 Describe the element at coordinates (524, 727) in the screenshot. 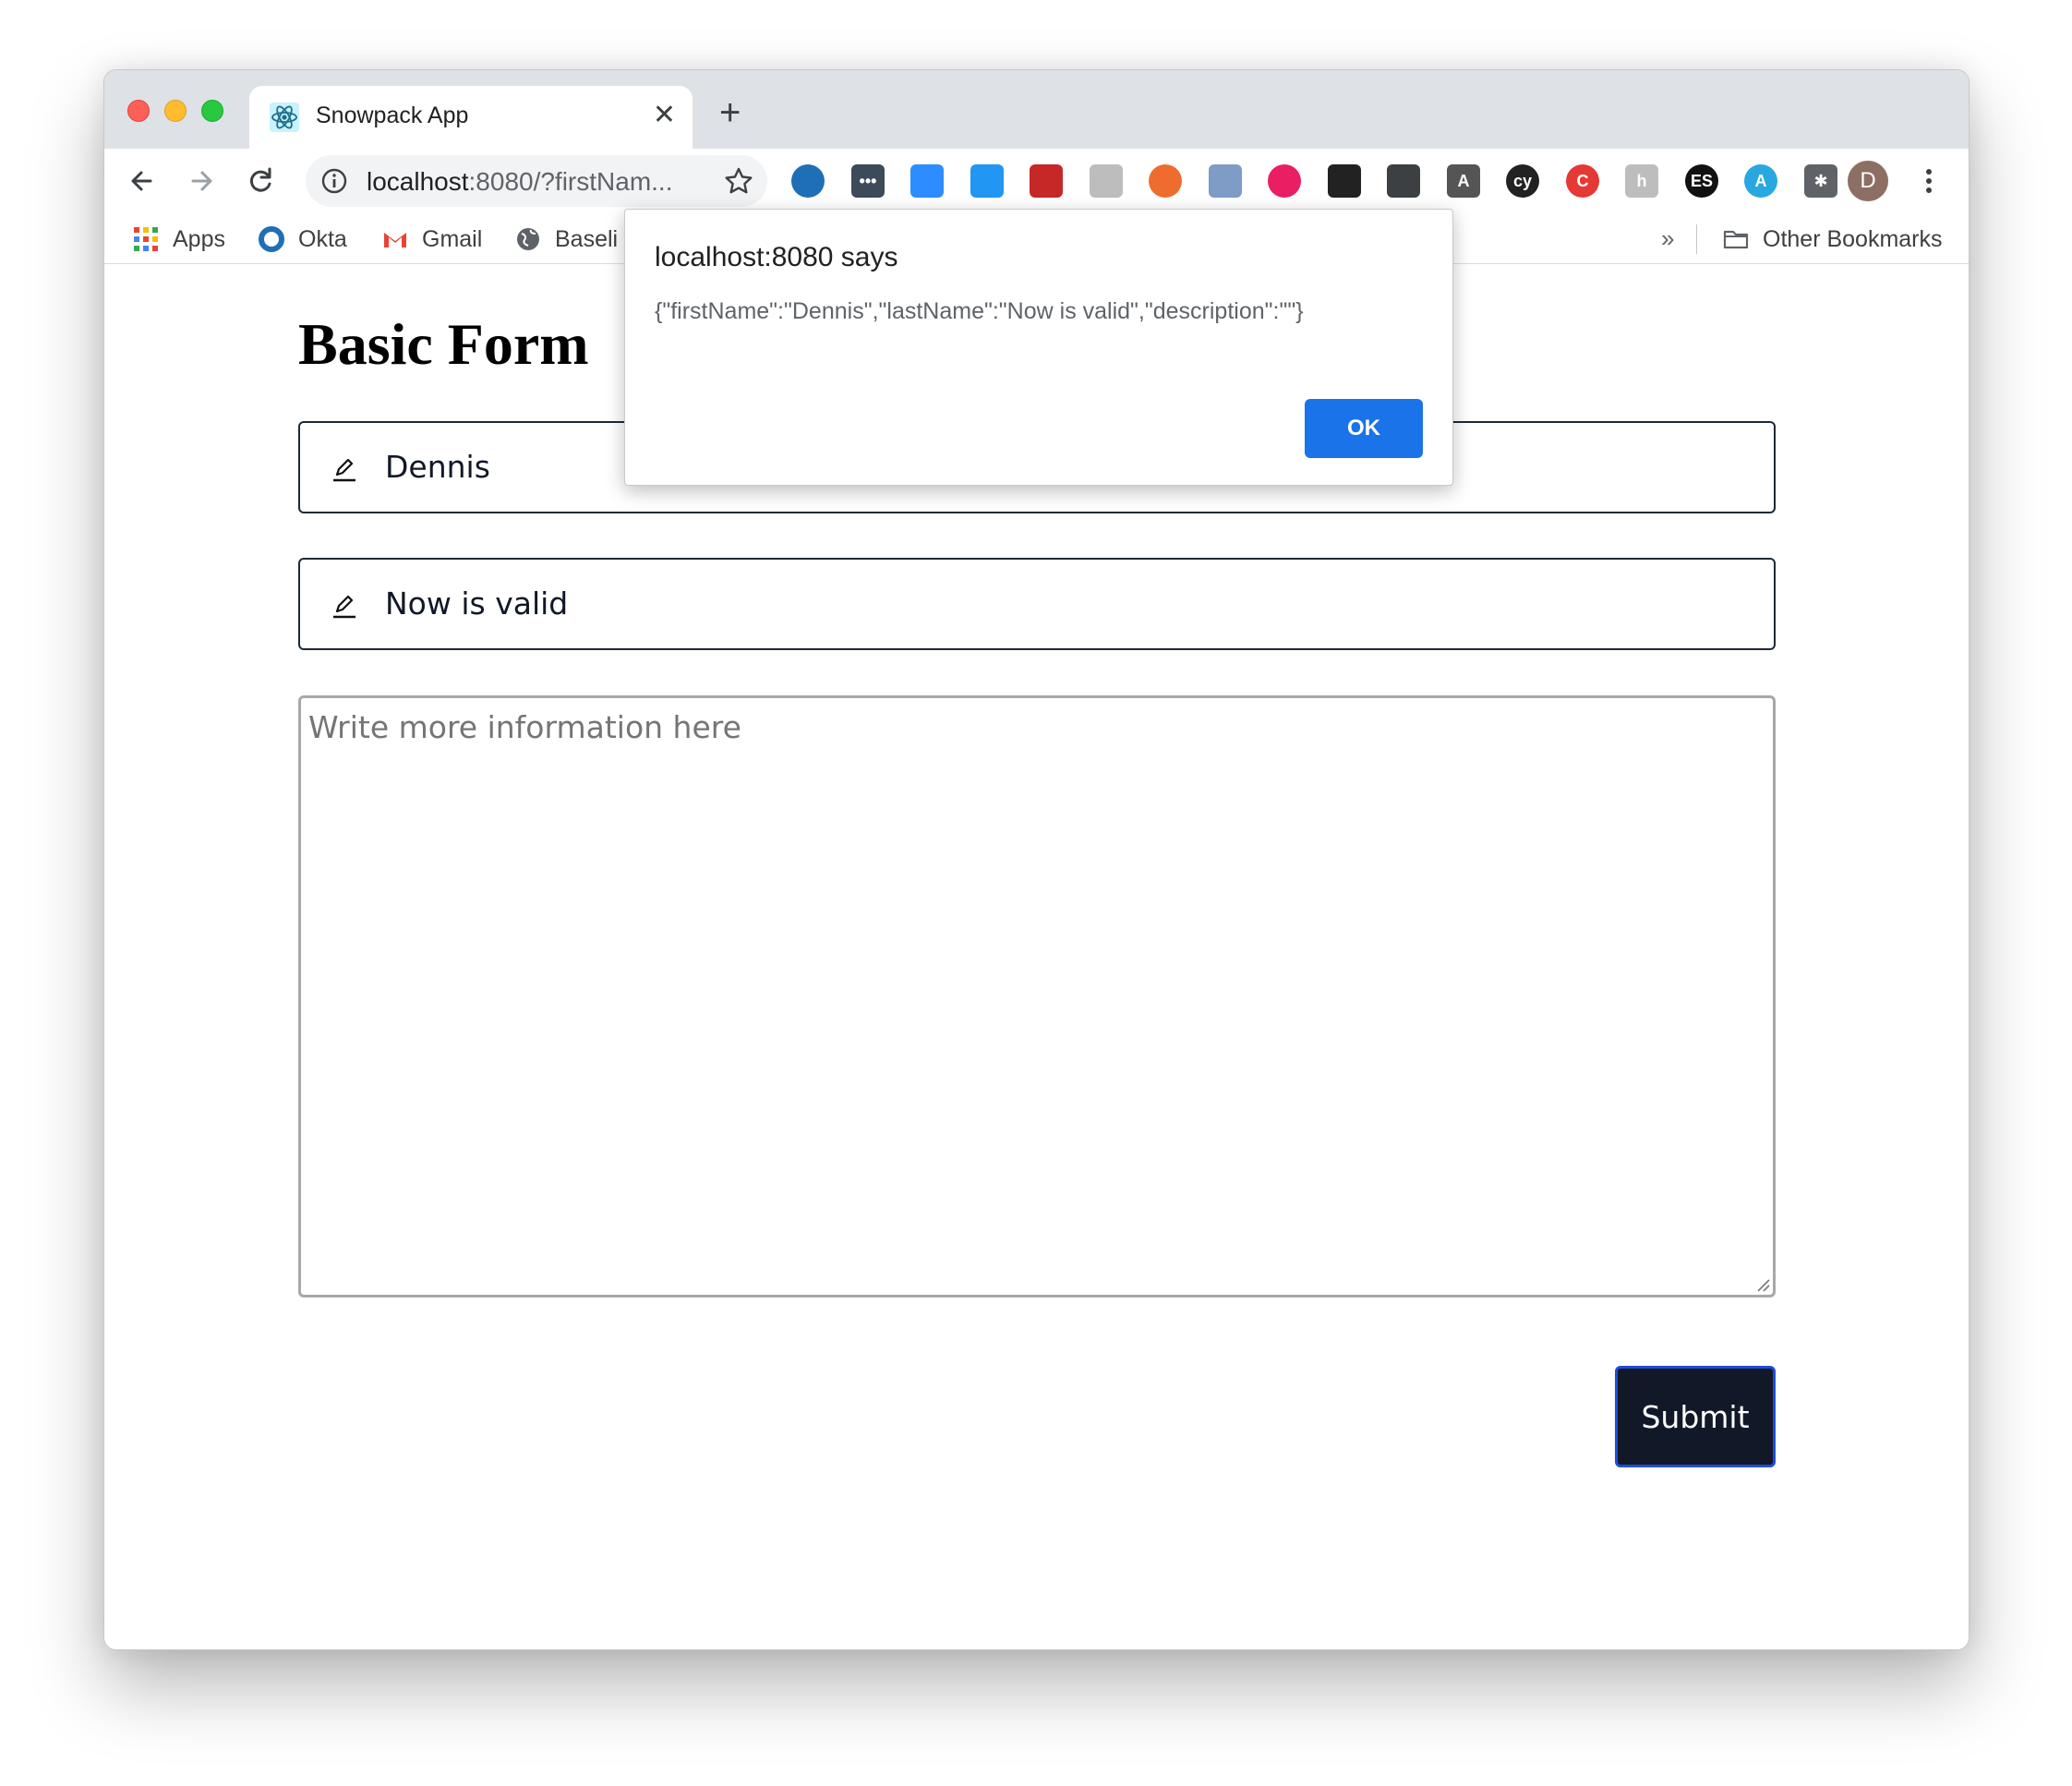

I see `description-placeholder: Write more information here` at that location.